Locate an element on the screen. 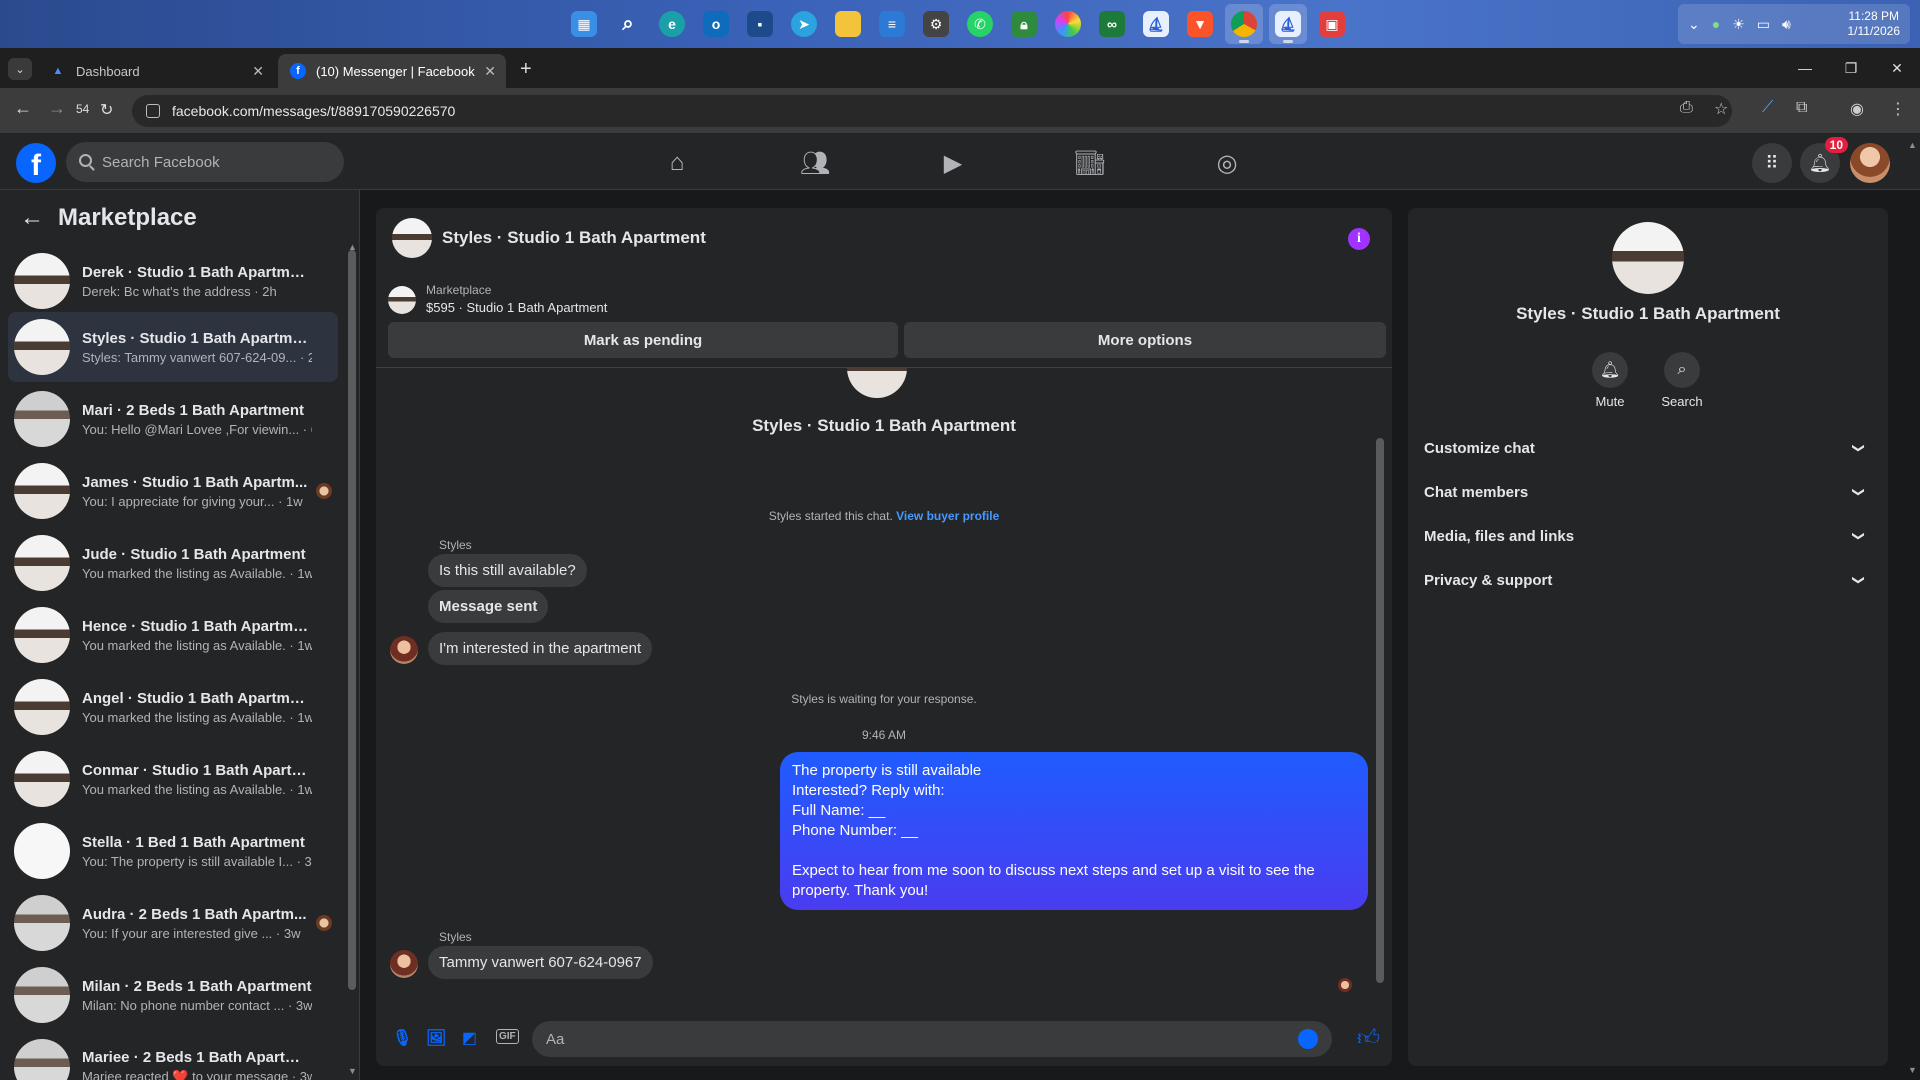  incoming-message: Message sent is located at coordinates (488, 606).